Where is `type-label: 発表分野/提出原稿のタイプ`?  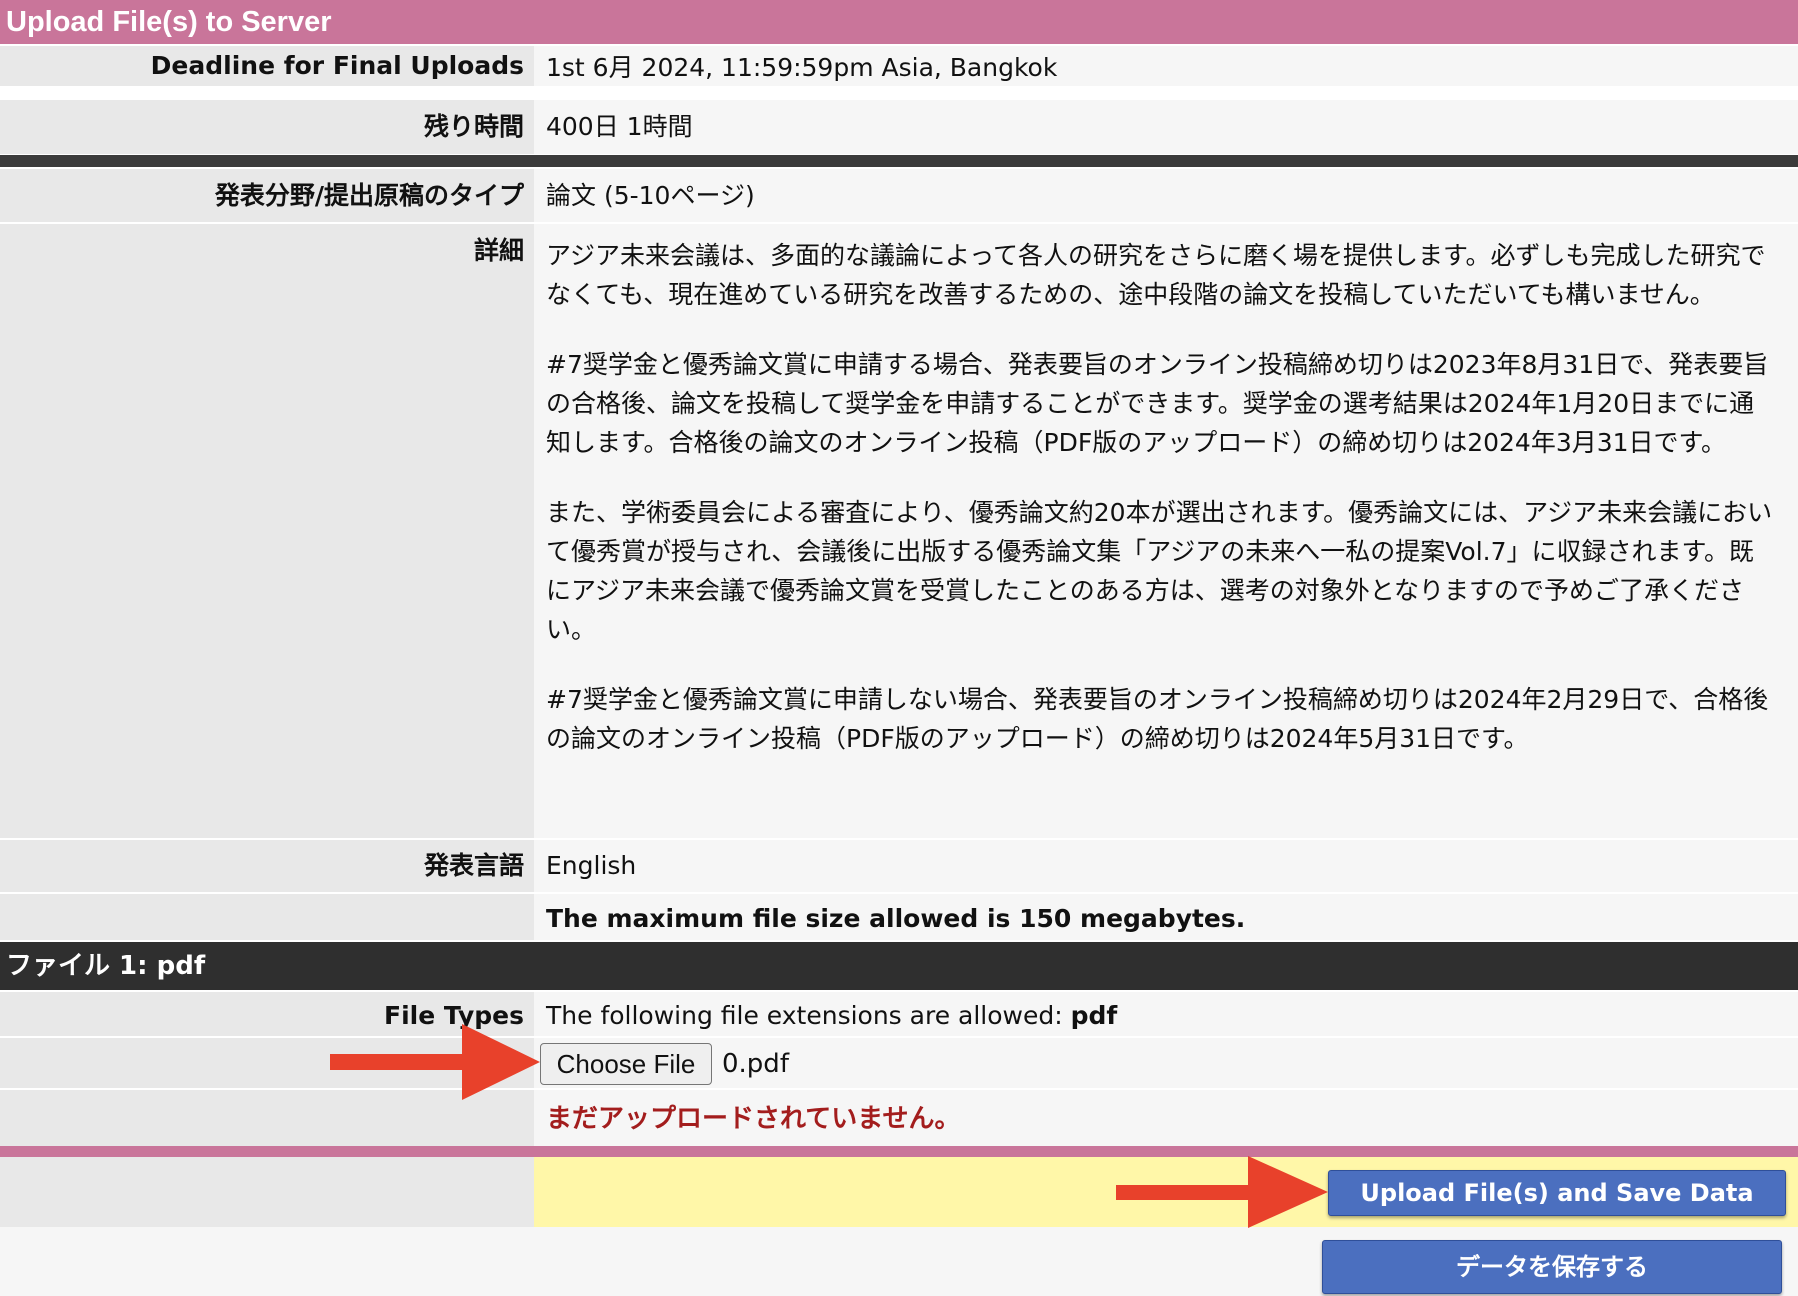
type-label: 発表分野/提出原稿のタイプ is located at coordinates (267, 195).